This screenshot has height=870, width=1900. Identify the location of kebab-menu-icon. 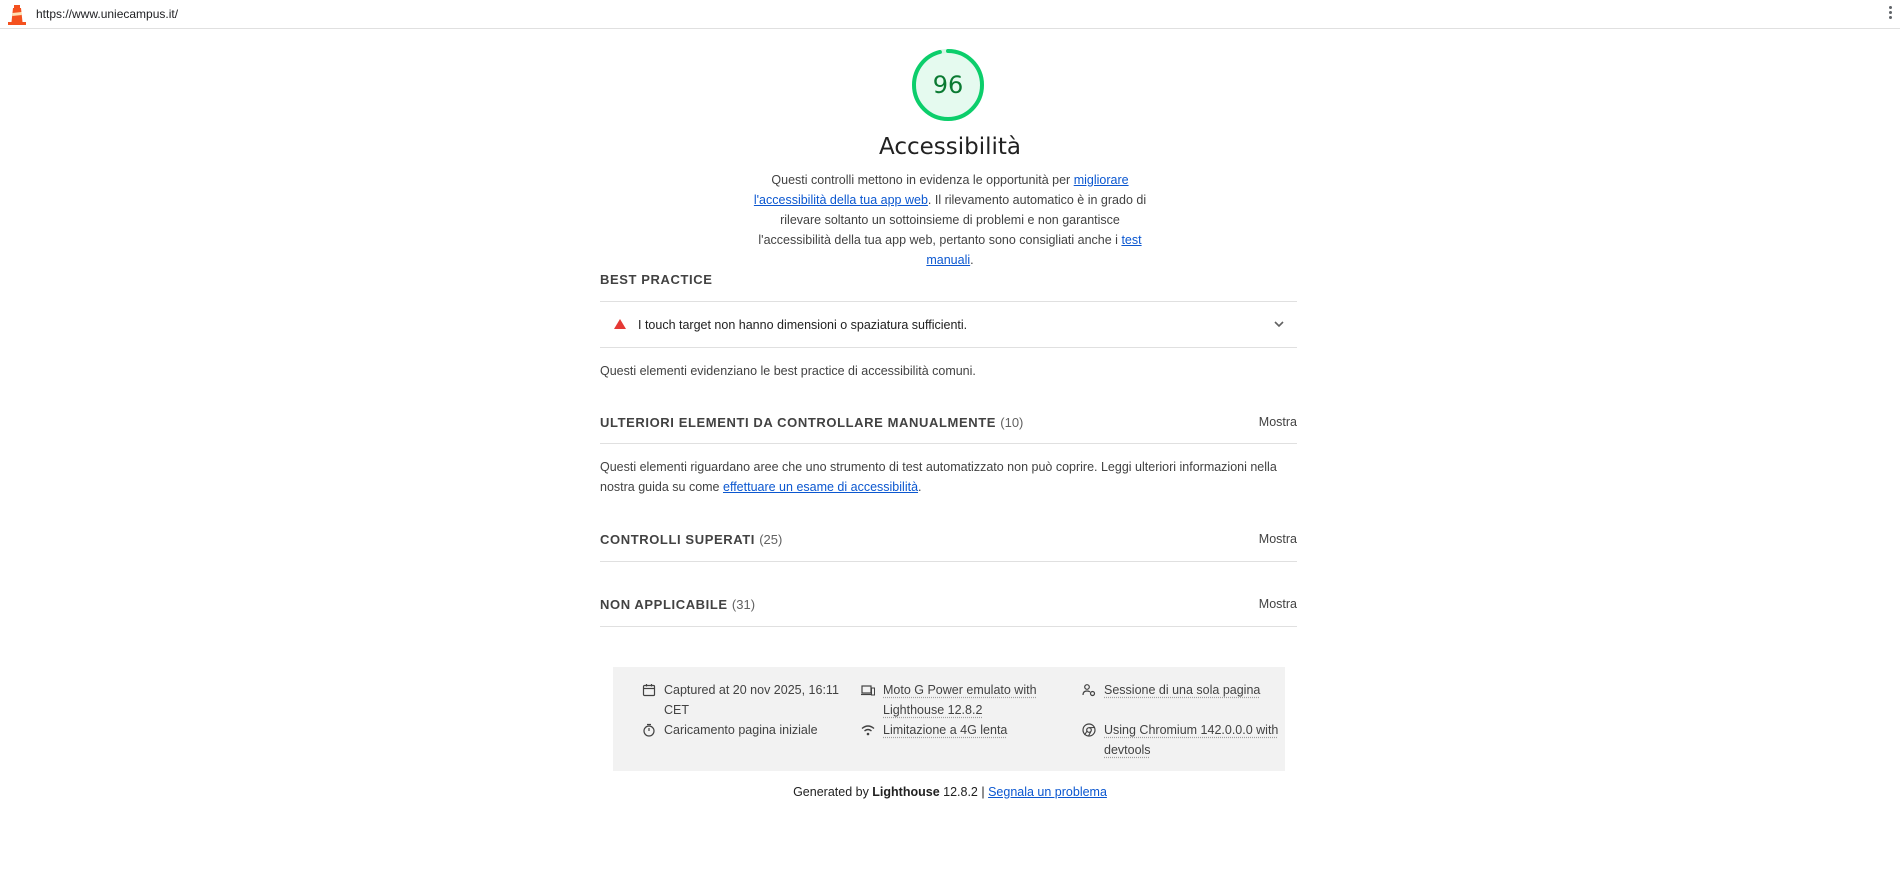
(1890, 14).